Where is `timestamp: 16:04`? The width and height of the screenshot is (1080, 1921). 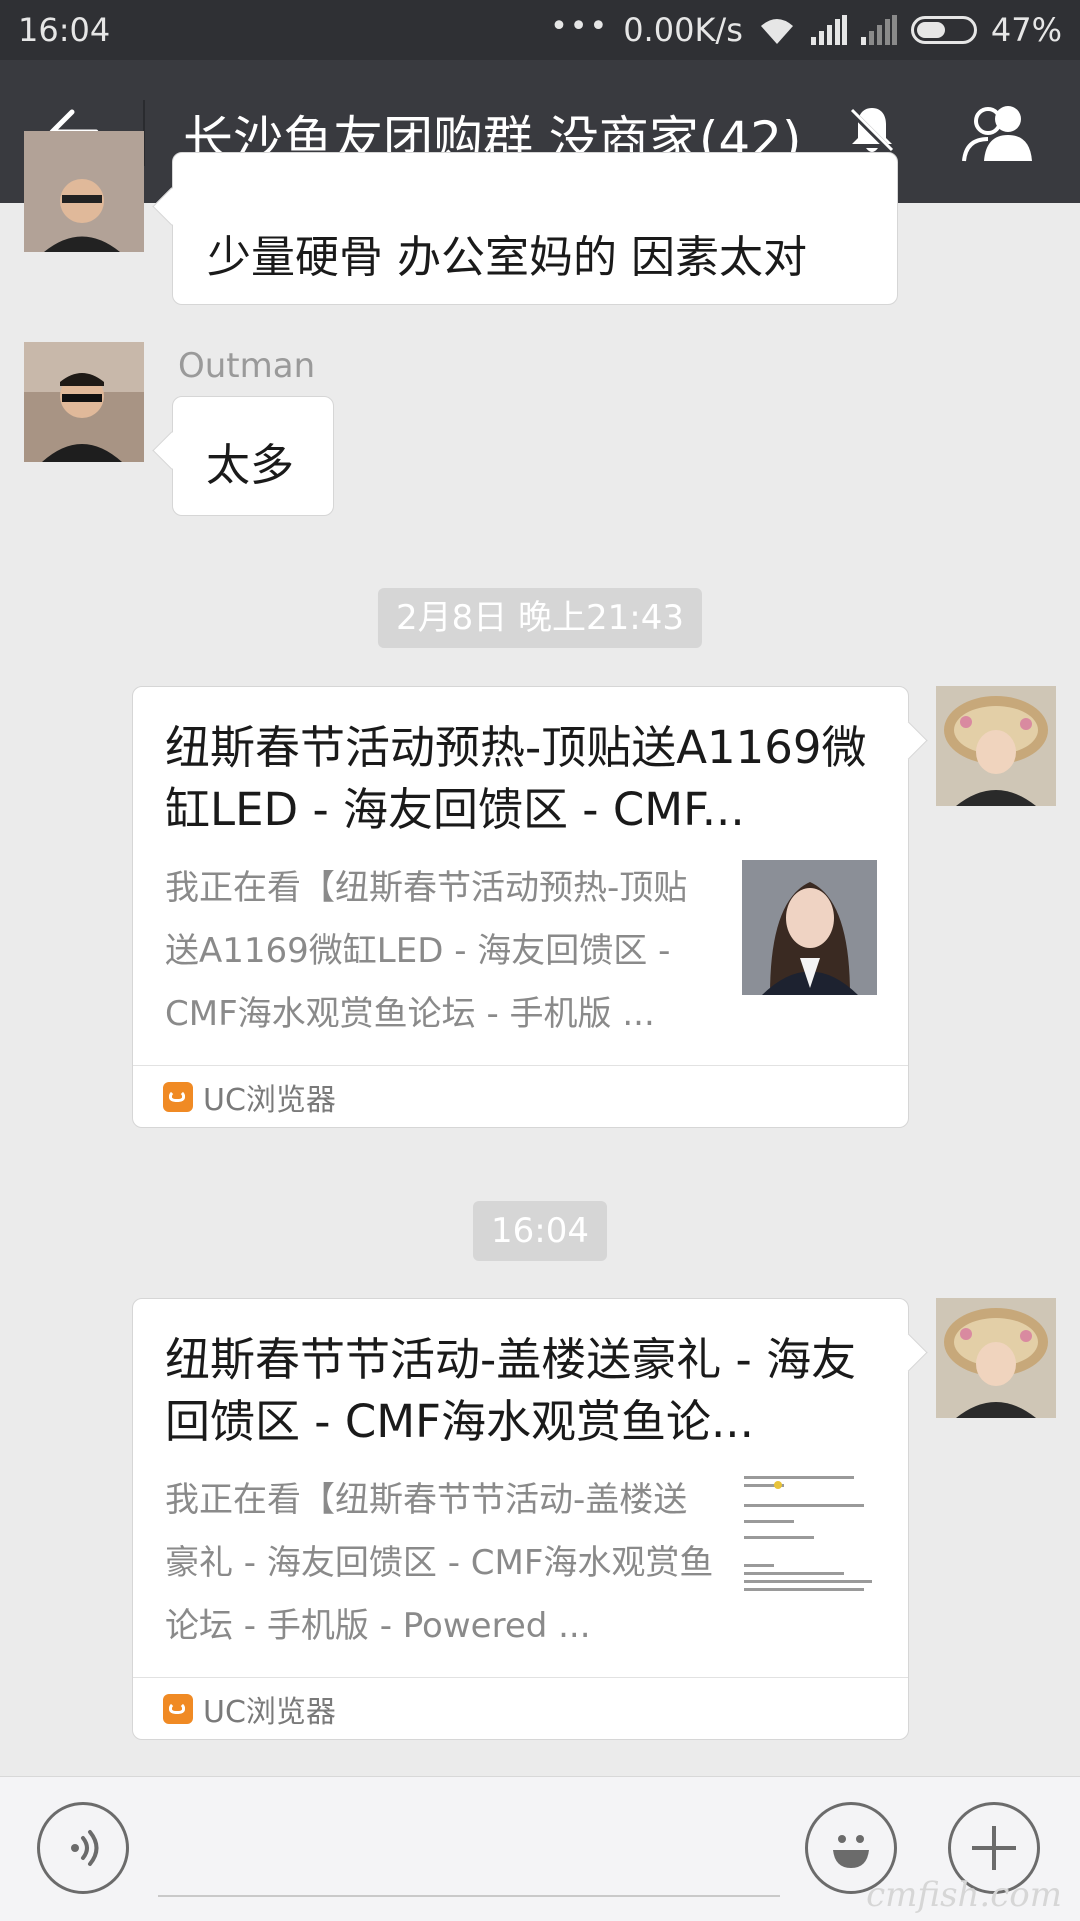 timestamp: 16:04 is located at coordinates (540, 1231).